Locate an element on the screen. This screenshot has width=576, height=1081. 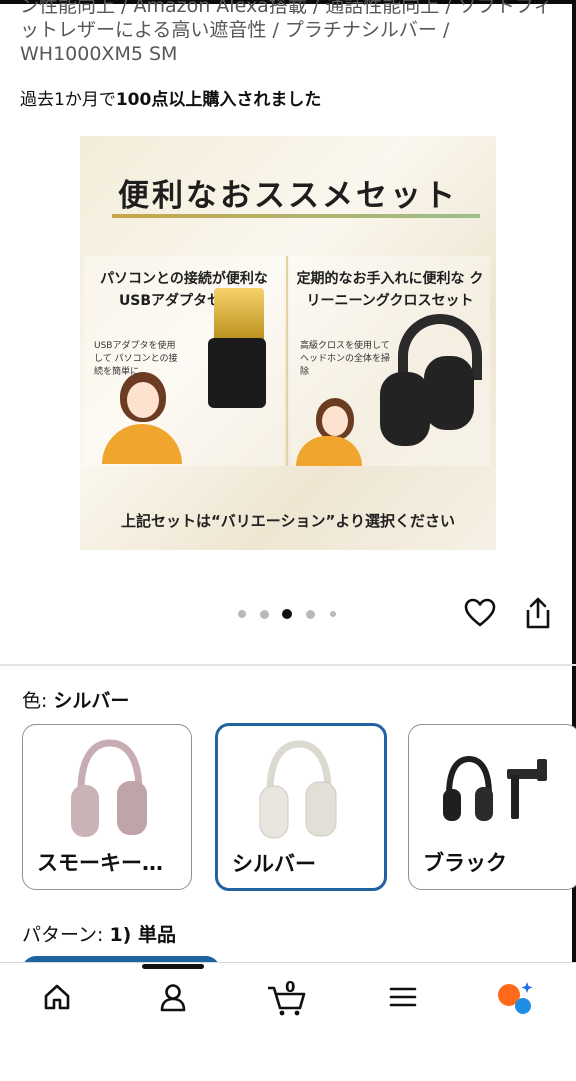
cart-count: 0 is located at coordinates (290, 987).